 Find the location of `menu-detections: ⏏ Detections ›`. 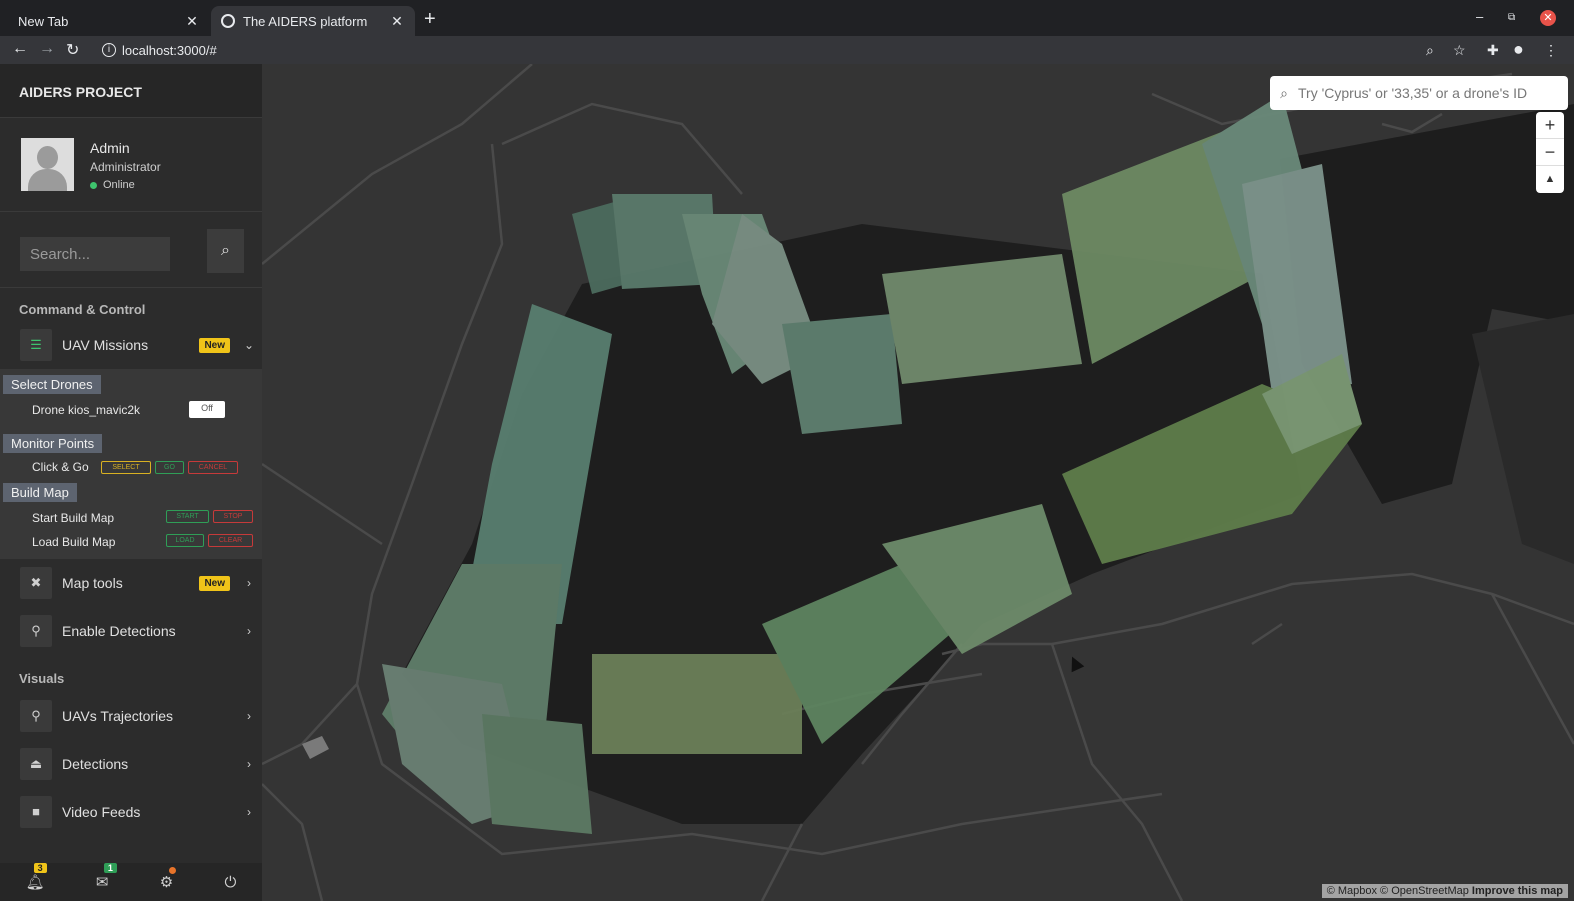

menu-detections: ⏏ Detections › is located at coordinates (131, 764).